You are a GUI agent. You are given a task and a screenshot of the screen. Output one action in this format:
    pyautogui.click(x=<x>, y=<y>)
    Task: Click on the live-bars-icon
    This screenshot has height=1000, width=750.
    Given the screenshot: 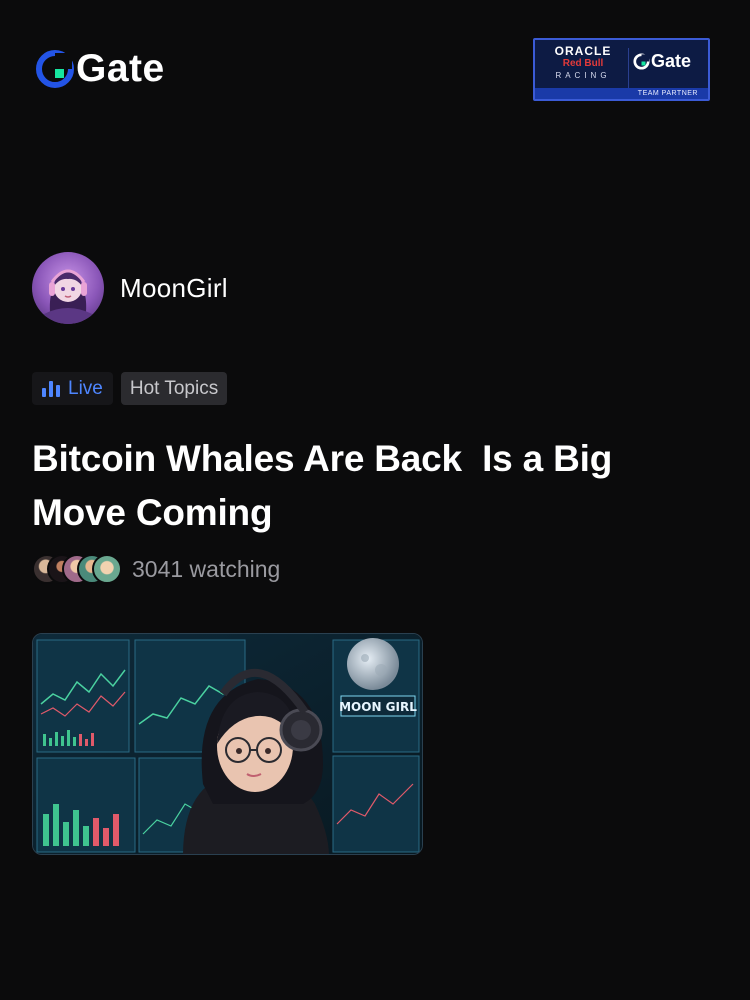 What is the action you would take?
    pyautogui.click(x=51, y=388)
    